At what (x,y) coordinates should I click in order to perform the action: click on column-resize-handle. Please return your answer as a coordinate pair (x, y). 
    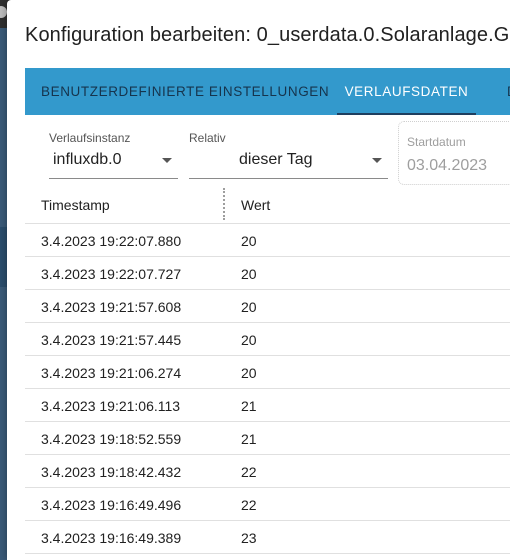
    Looking at the image, I should click on (224, 204).